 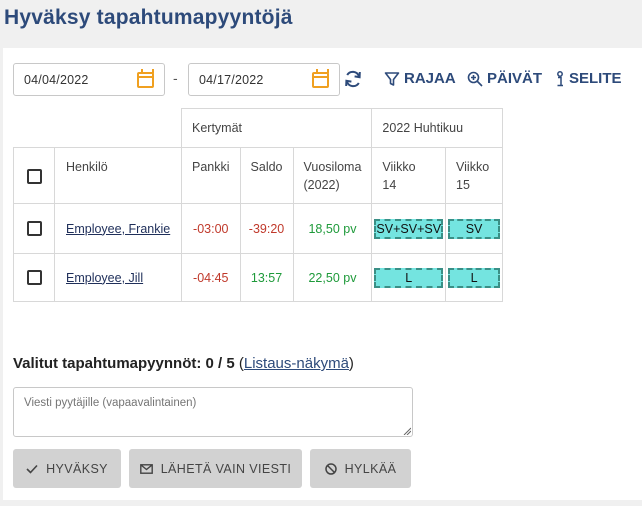 What do you see at coordinates (104, 278) in the screenshot?
I see `employee-link: Employee, Jill` at bounding box center [104, 278].